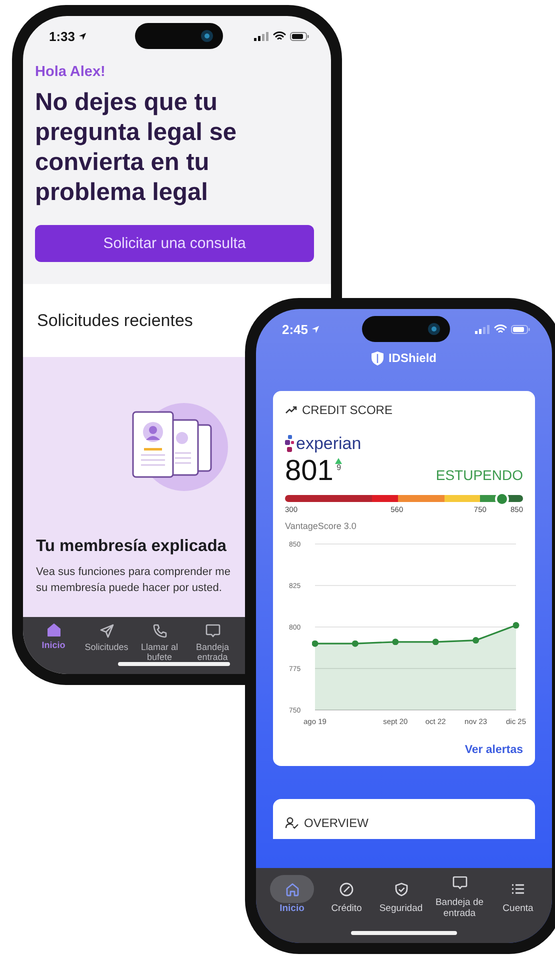  I want to click on status-time: 1:33, so click(62, 36).